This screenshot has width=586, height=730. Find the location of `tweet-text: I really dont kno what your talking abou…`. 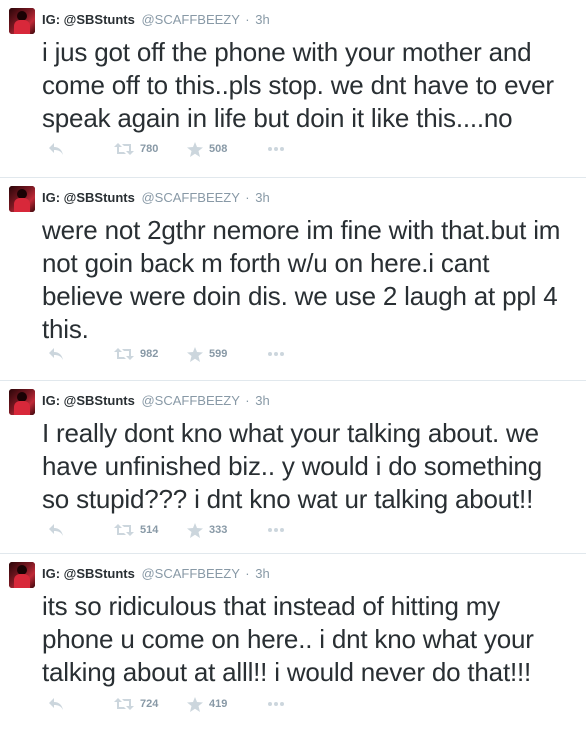

tweet-text: I really dont kno what your talking abou… is located at coordinates (292, 466).